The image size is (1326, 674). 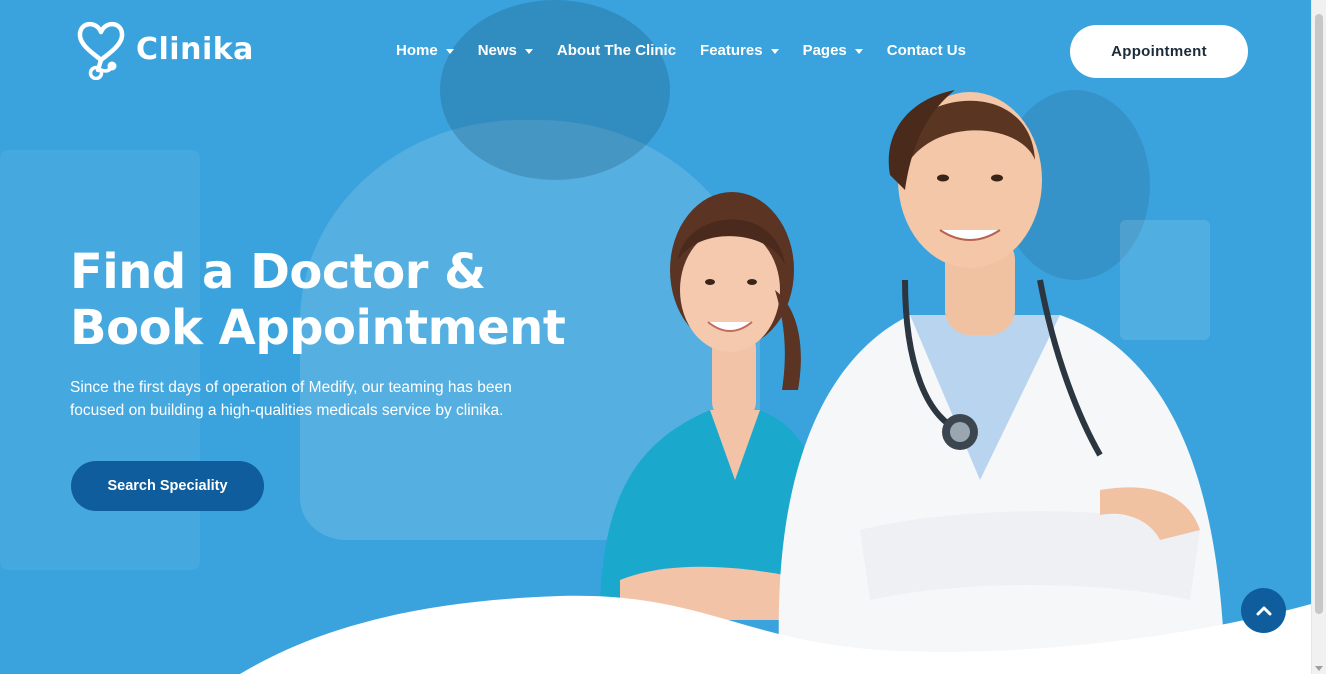 I want to click on nav-item-label: About The Clinic, so click(x=616, y=50).